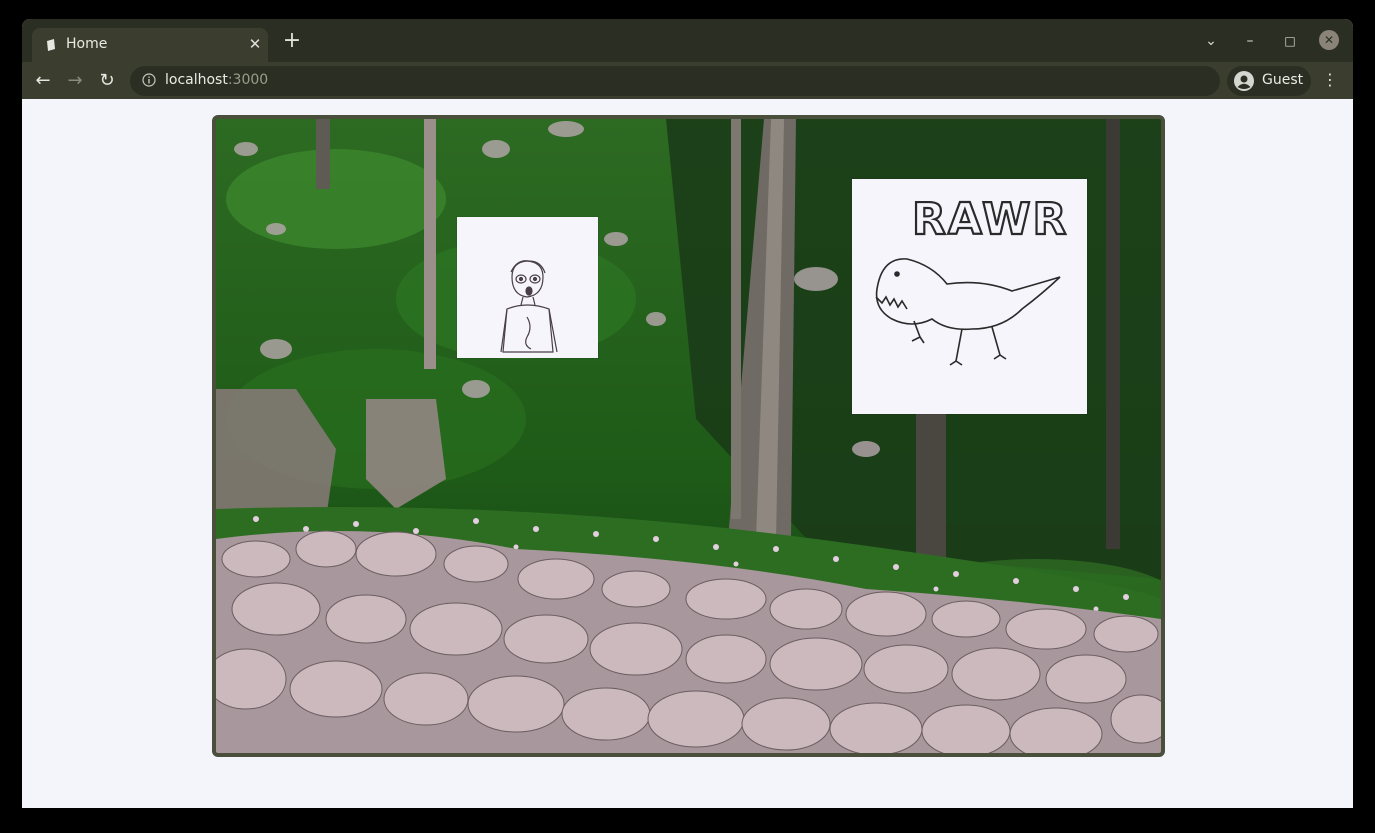 The height and width of the screenshot is (833, 1375). I want to click on url-text: localhost:3000, so click(216, 80).